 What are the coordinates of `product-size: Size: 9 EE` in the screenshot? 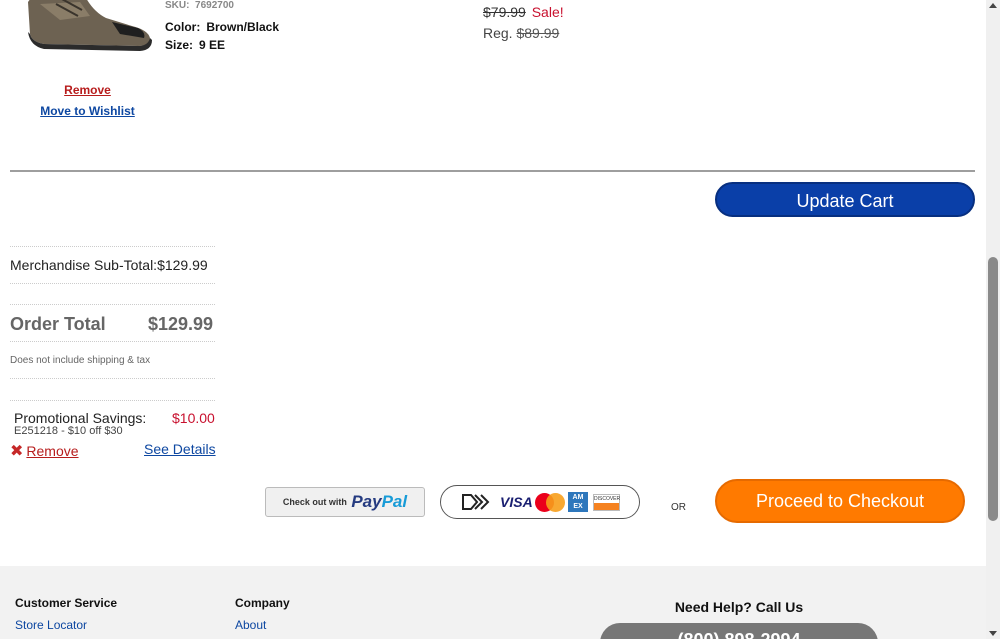 It's located at (195, 45).